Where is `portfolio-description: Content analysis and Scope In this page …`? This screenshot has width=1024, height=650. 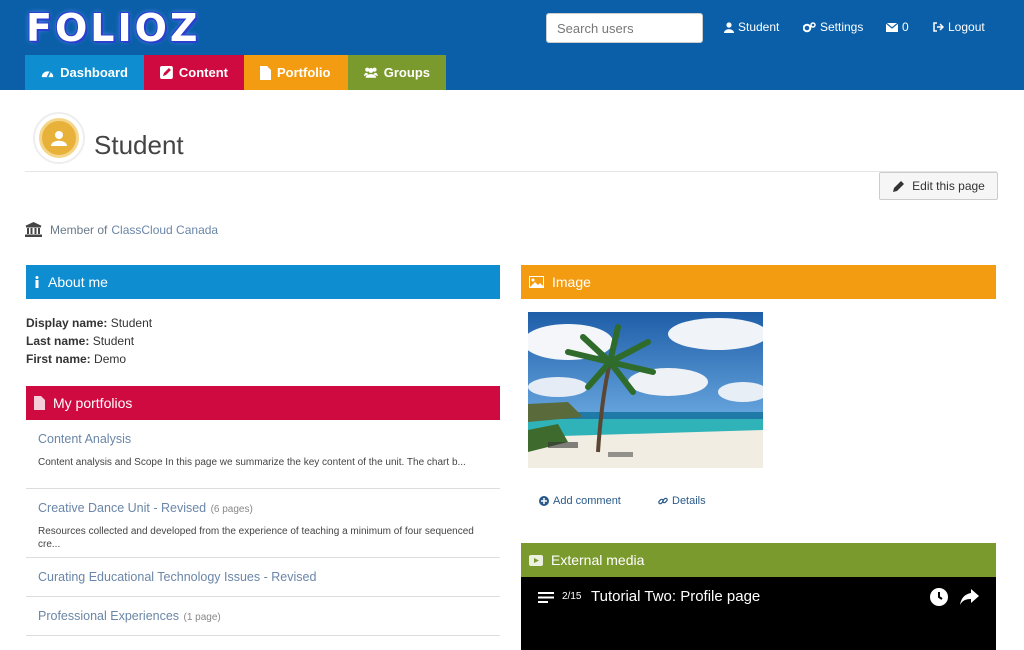 portfolio-description: Content analysis and Scope In this page … is located at coordinates (252, 462).